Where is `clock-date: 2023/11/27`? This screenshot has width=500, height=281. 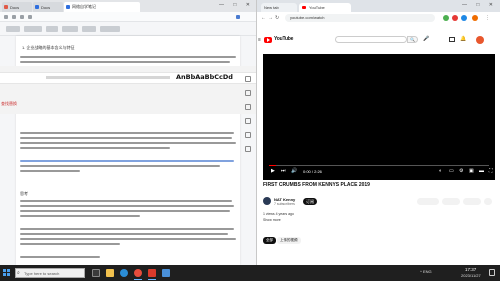 clock-date: 2023/11/27 is located at coordinates (471, 275).